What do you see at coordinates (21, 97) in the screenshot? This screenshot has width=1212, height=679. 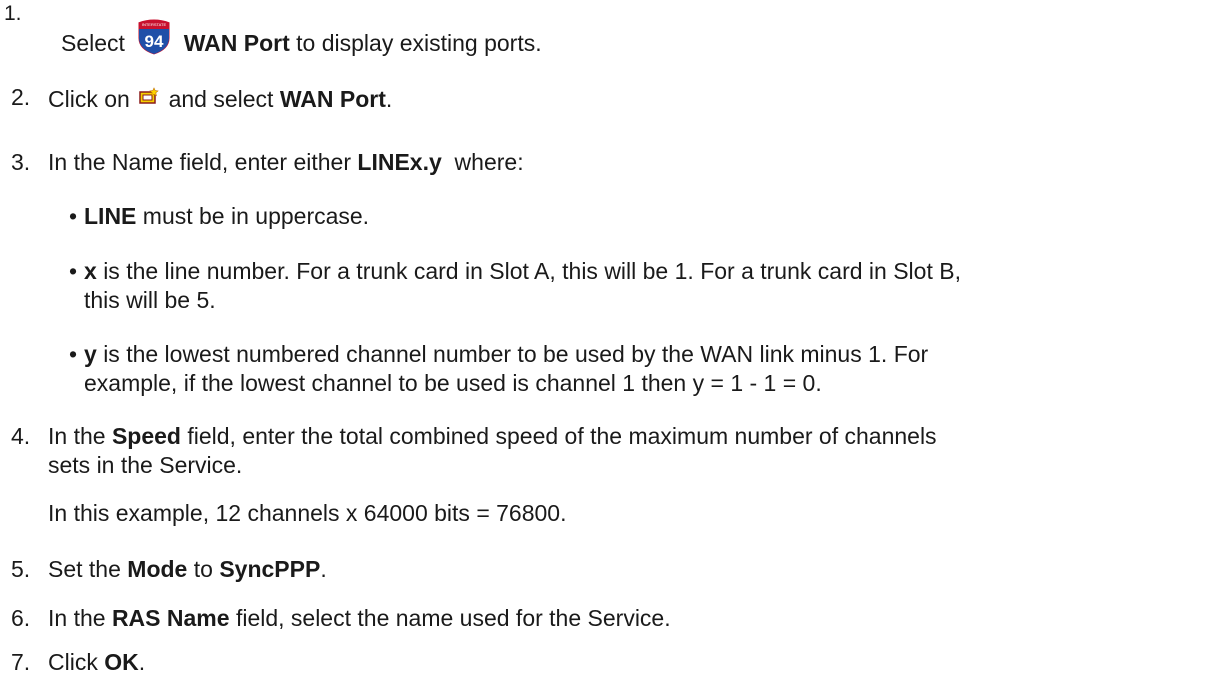 I see `step-number: 2.` at bounding box center [21, 97].